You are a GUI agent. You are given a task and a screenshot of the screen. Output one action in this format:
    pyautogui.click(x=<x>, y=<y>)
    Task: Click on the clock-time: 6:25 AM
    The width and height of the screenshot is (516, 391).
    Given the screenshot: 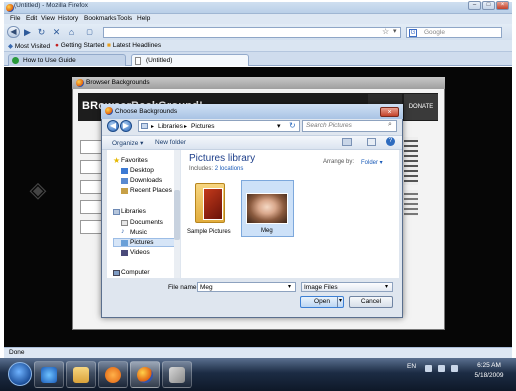 What is the action you would take?
    pyautogui.click(x=489, y=365)
    